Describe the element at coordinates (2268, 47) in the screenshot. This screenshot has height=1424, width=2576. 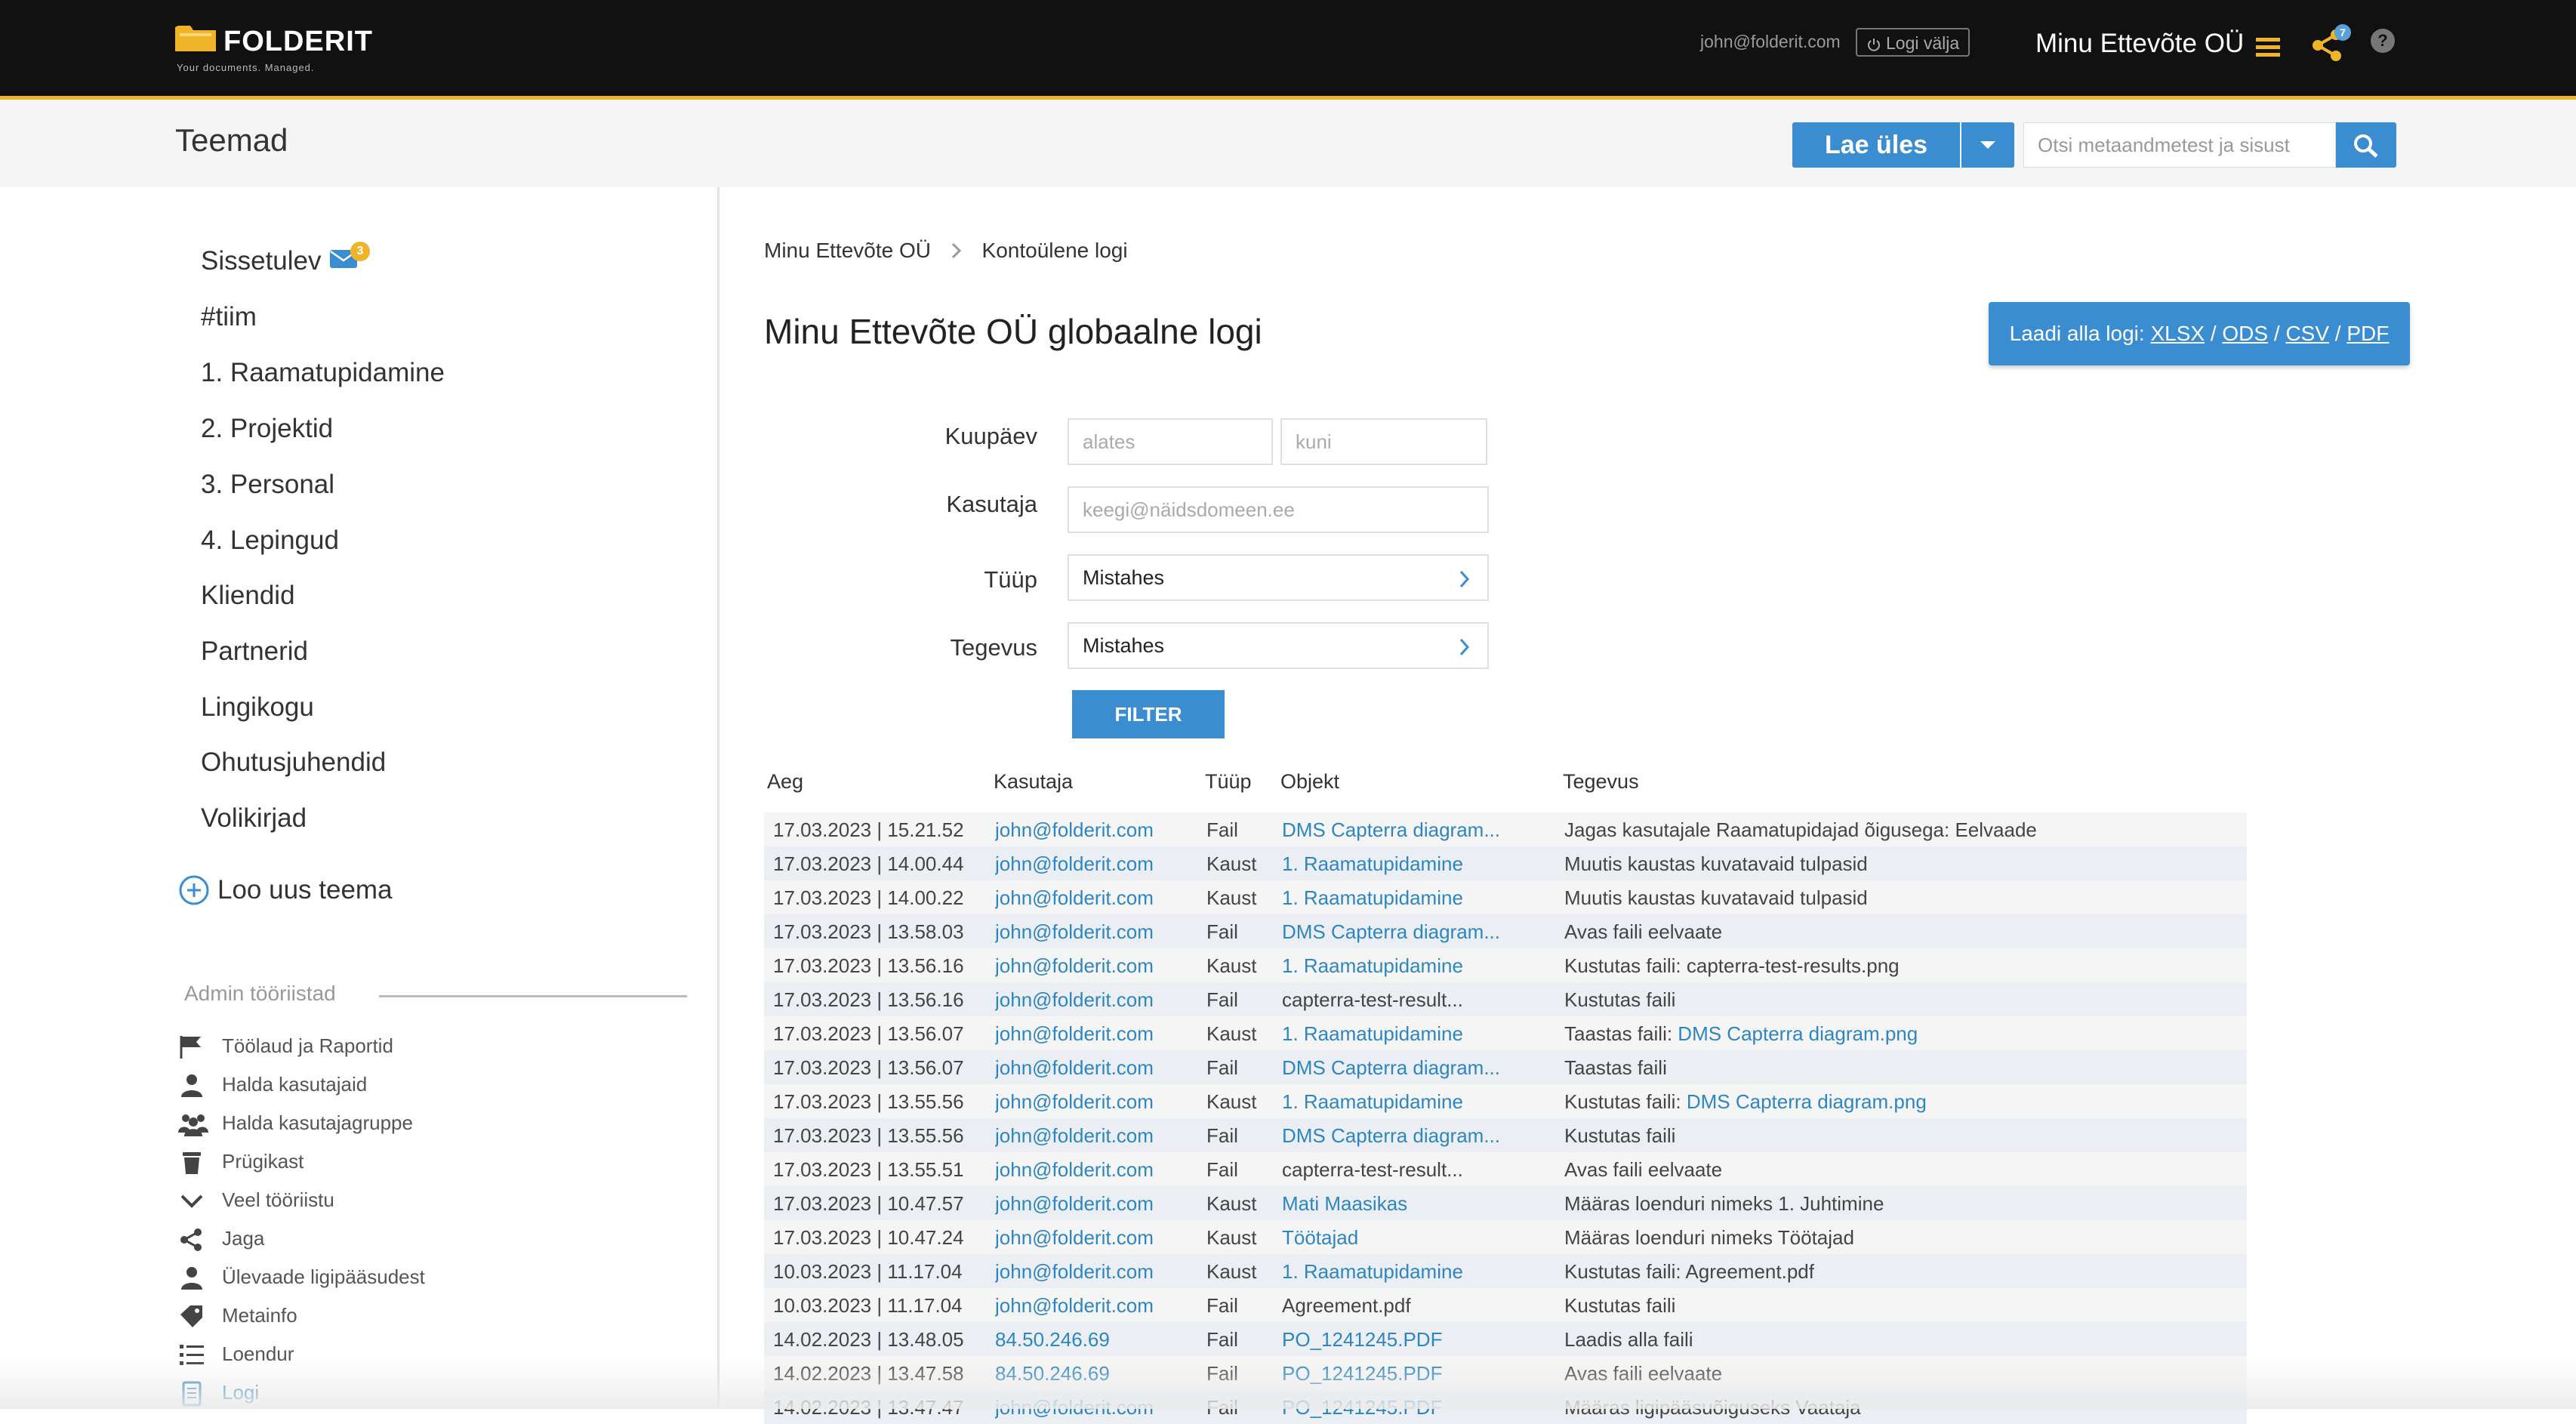
I see `hamburger-icon` at that location.